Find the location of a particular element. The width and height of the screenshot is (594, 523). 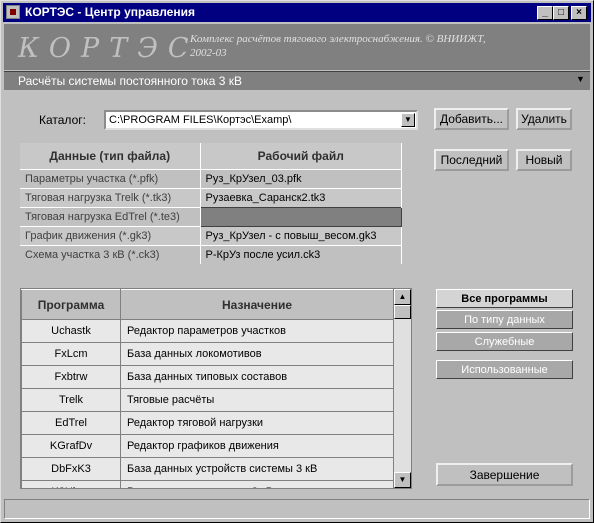

file-type-cell: Параметры участка (*.pfk) is located at coordinates (110, 178).